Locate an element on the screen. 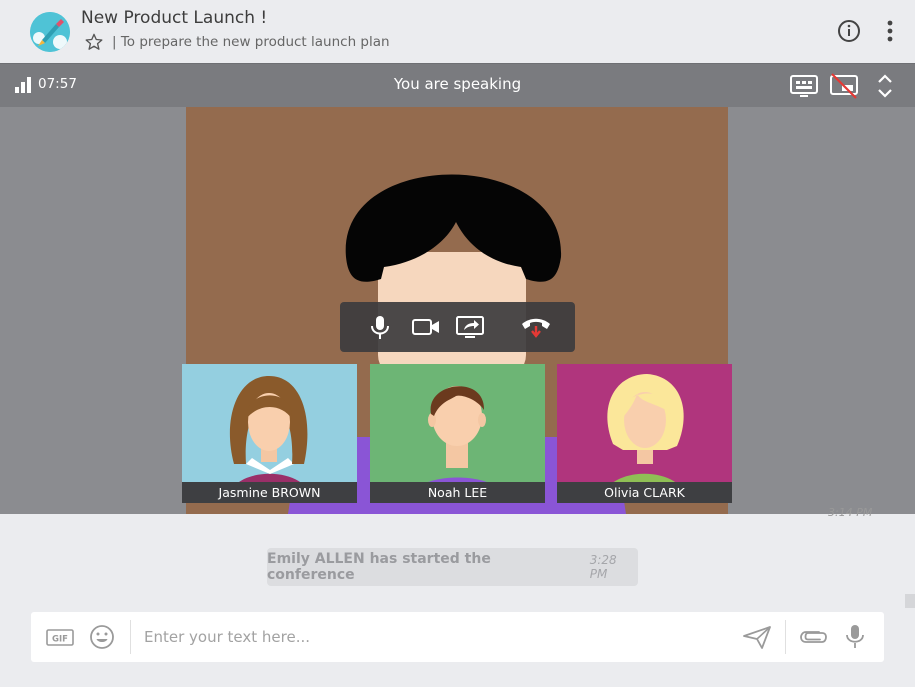 This screenshot has height=687, width=915. send-icon is located at coordinates (757, 637).